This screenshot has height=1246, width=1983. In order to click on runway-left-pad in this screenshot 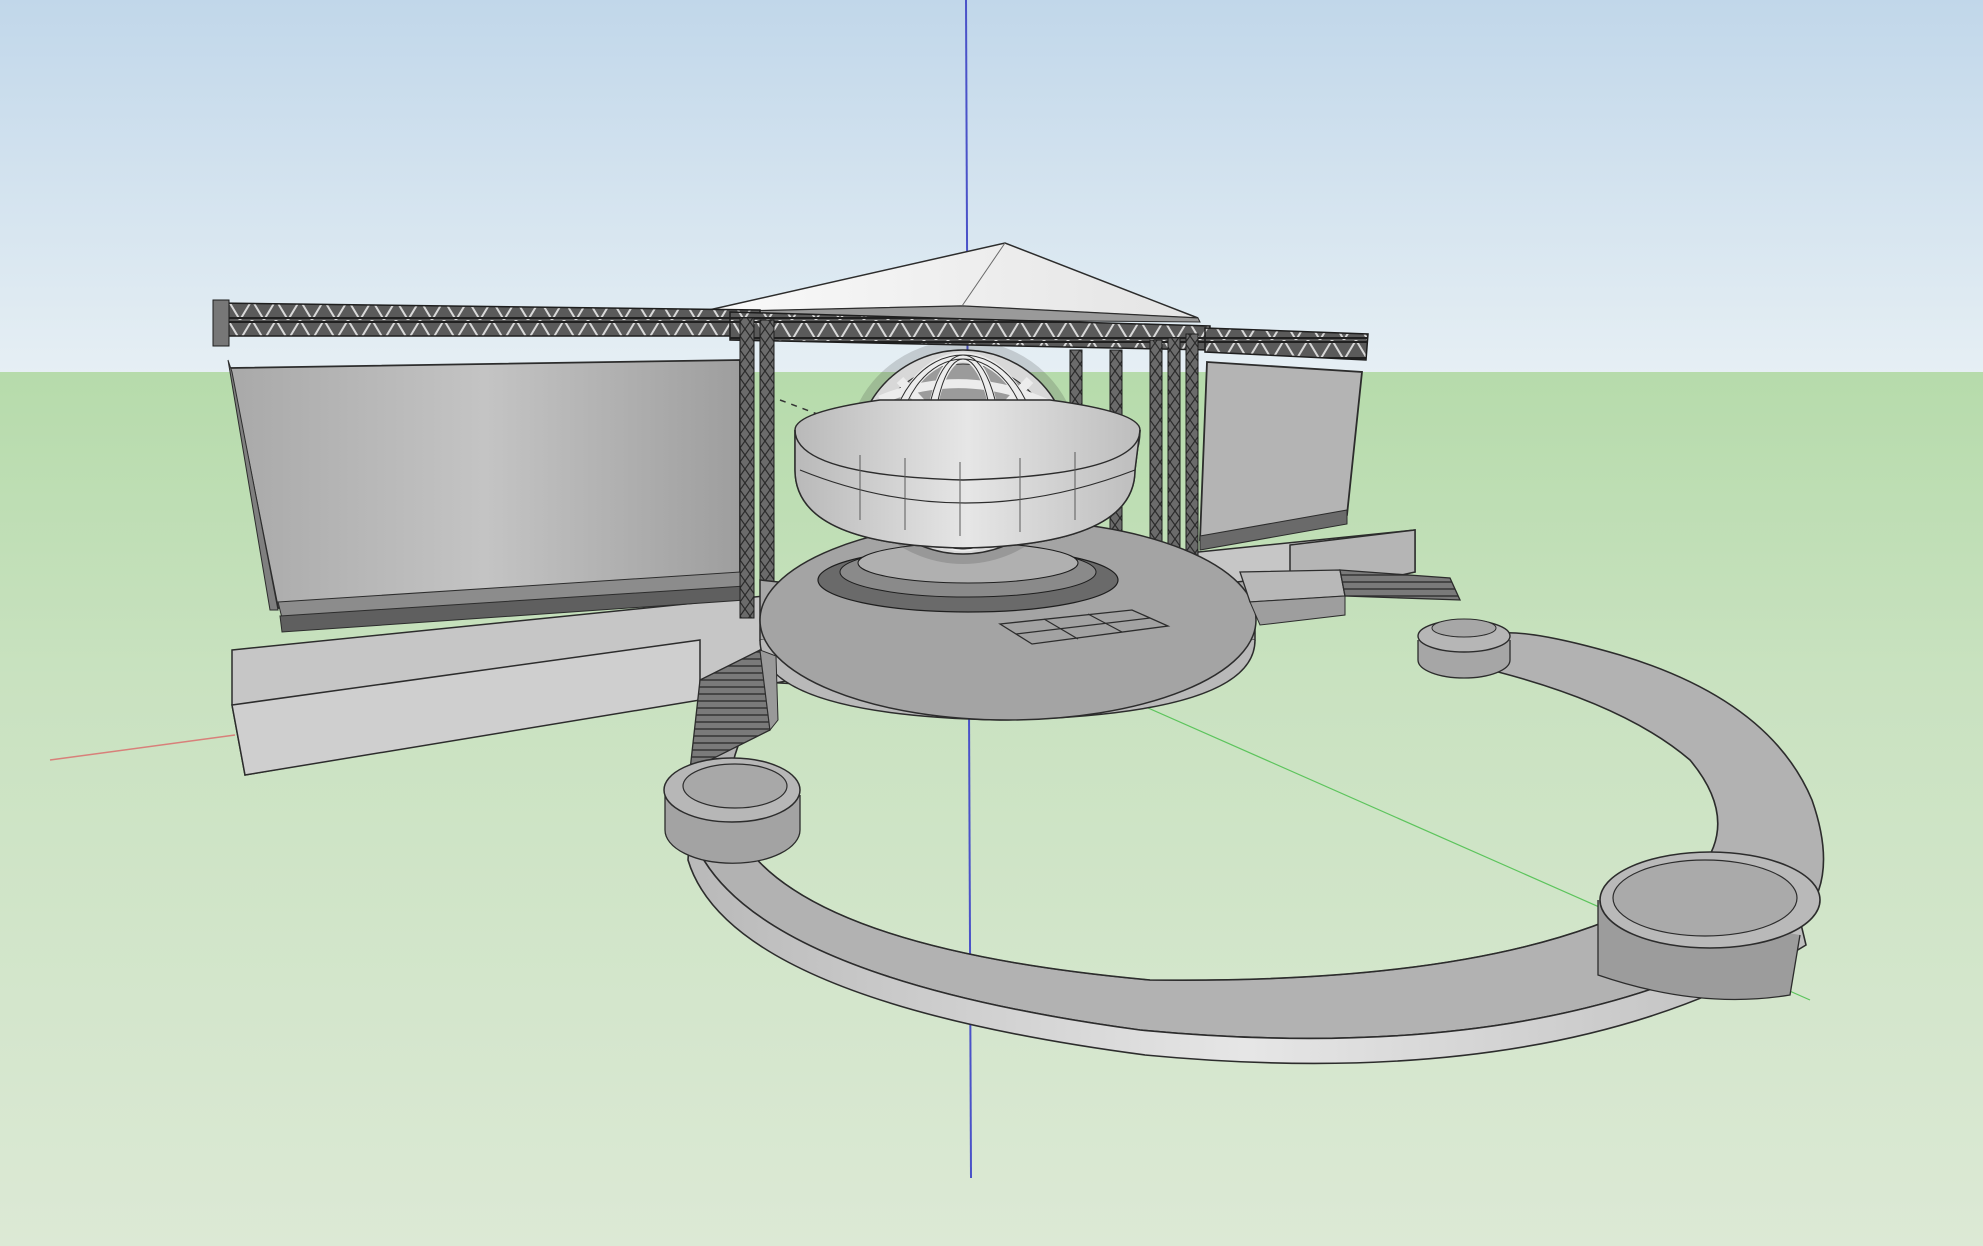, I will do `click(732, 810)`.